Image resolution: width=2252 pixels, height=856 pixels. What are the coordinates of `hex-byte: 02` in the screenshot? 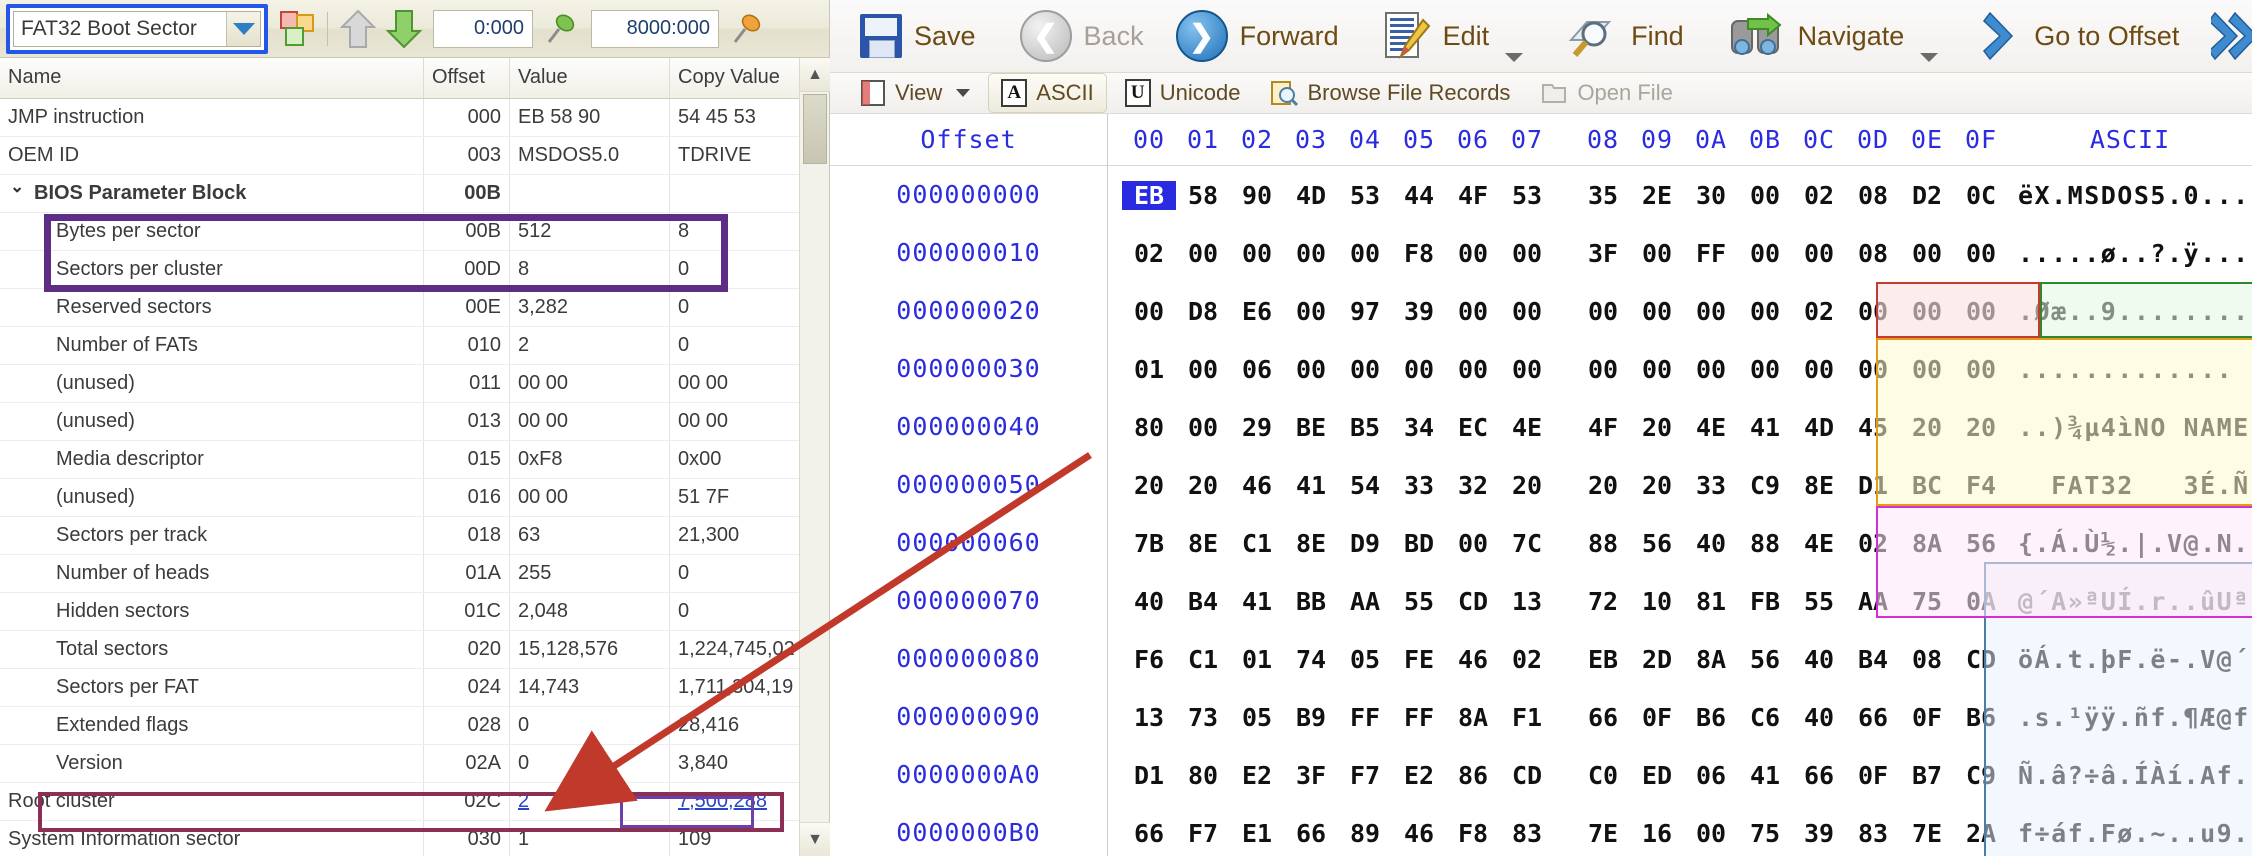 It's located at (1819, 311).